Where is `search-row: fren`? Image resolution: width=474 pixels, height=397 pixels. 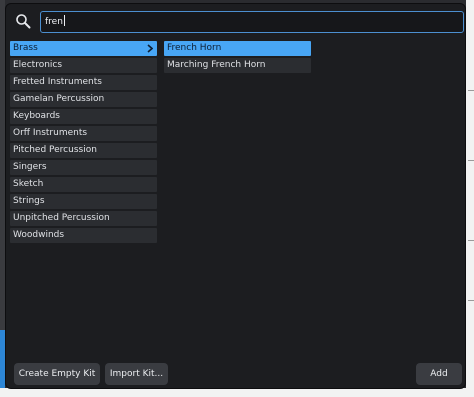 search-row: fren is located at coordinates (235, 21).